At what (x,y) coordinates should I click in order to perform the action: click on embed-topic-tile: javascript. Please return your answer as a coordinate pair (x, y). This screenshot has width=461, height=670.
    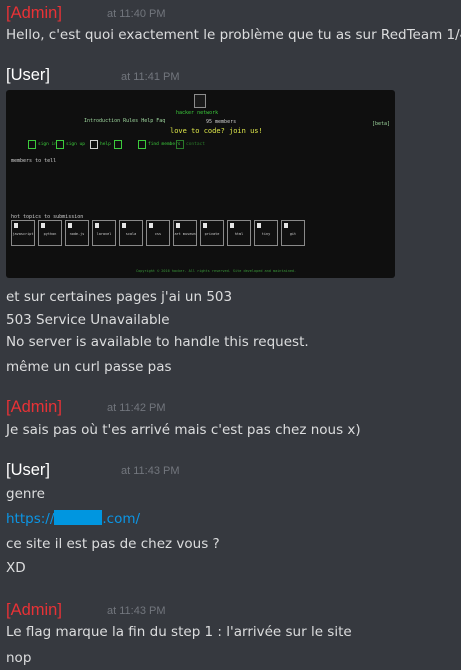
    Looking at the image, I should click on (23, 233).